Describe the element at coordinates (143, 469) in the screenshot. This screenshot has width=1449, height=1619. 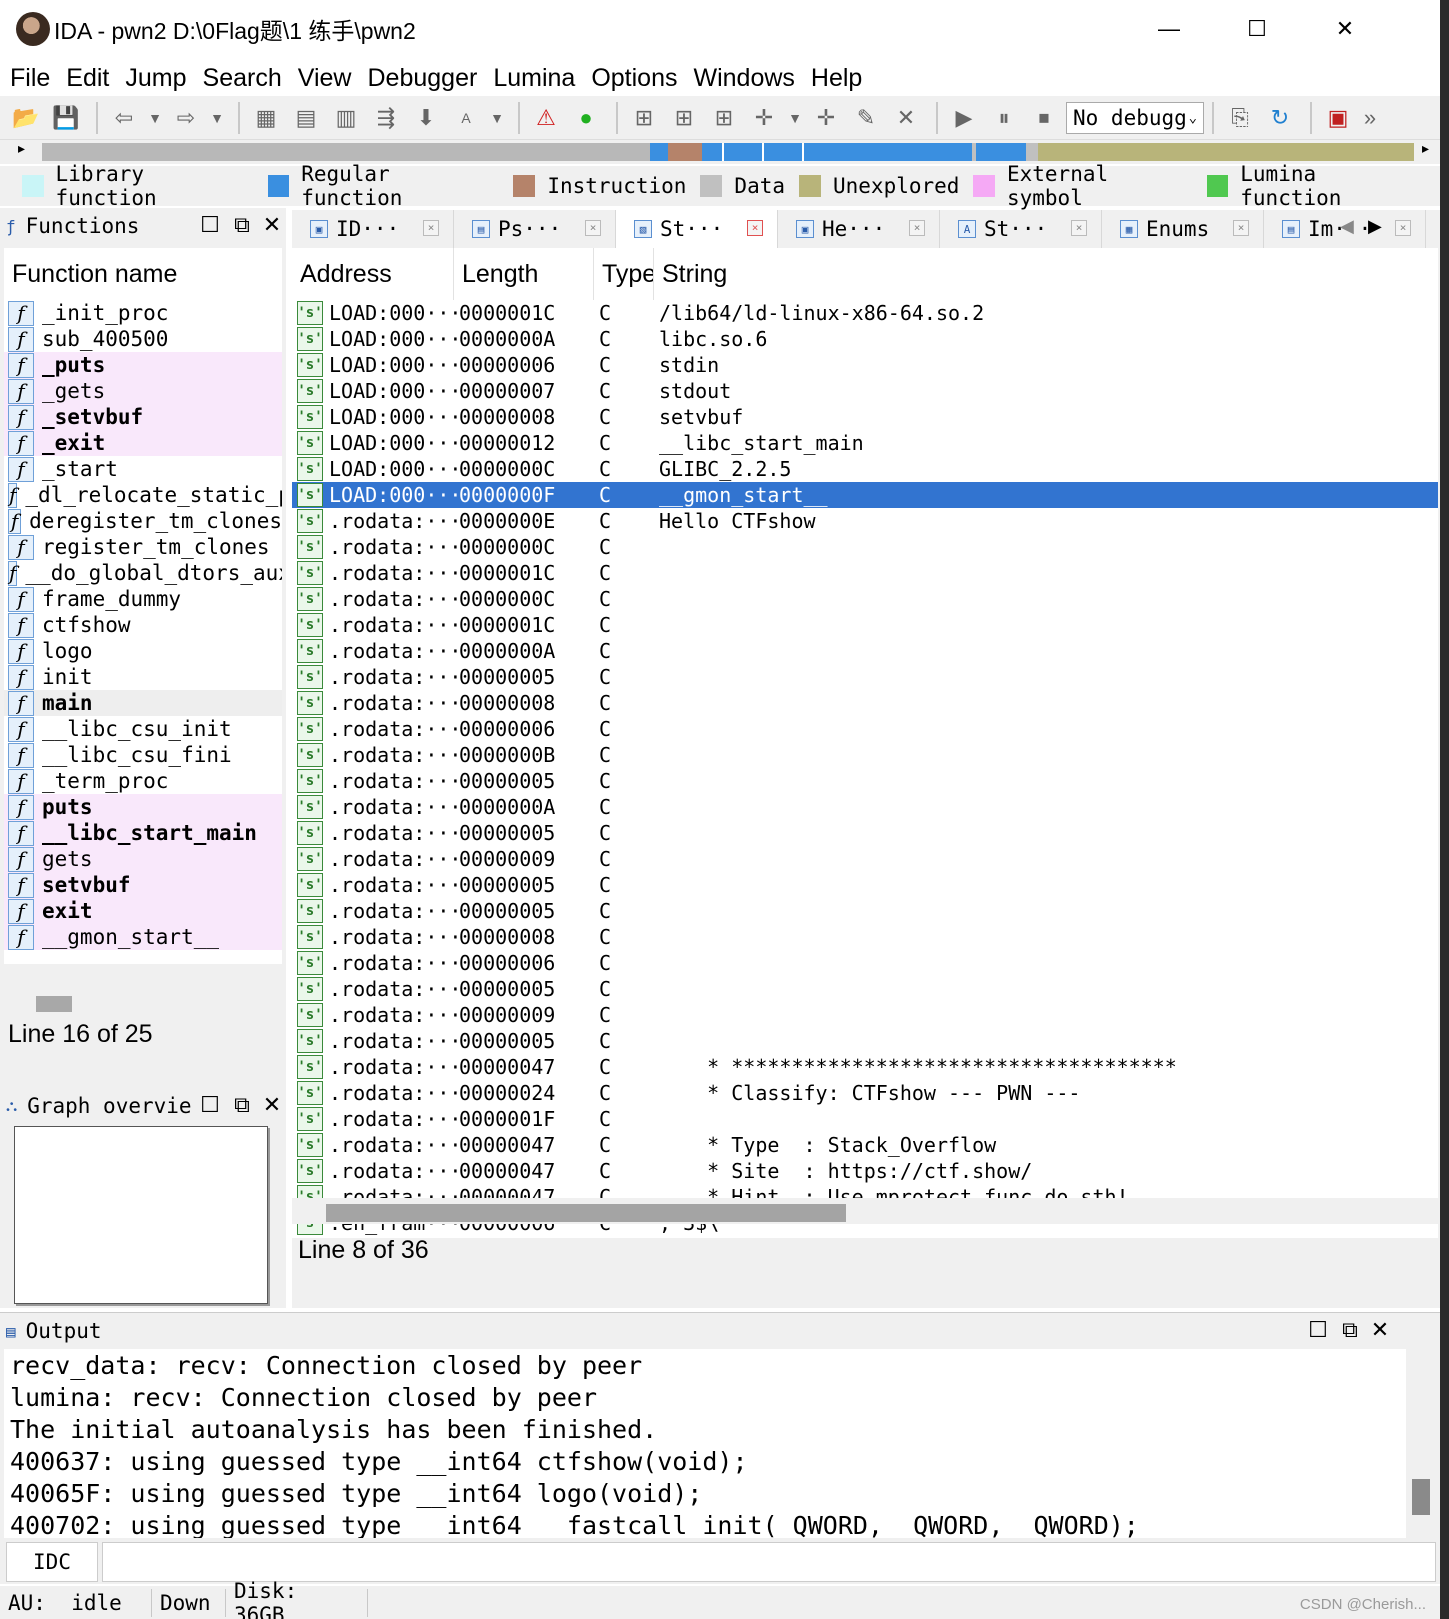
I see `function-row: f _start` at that location.